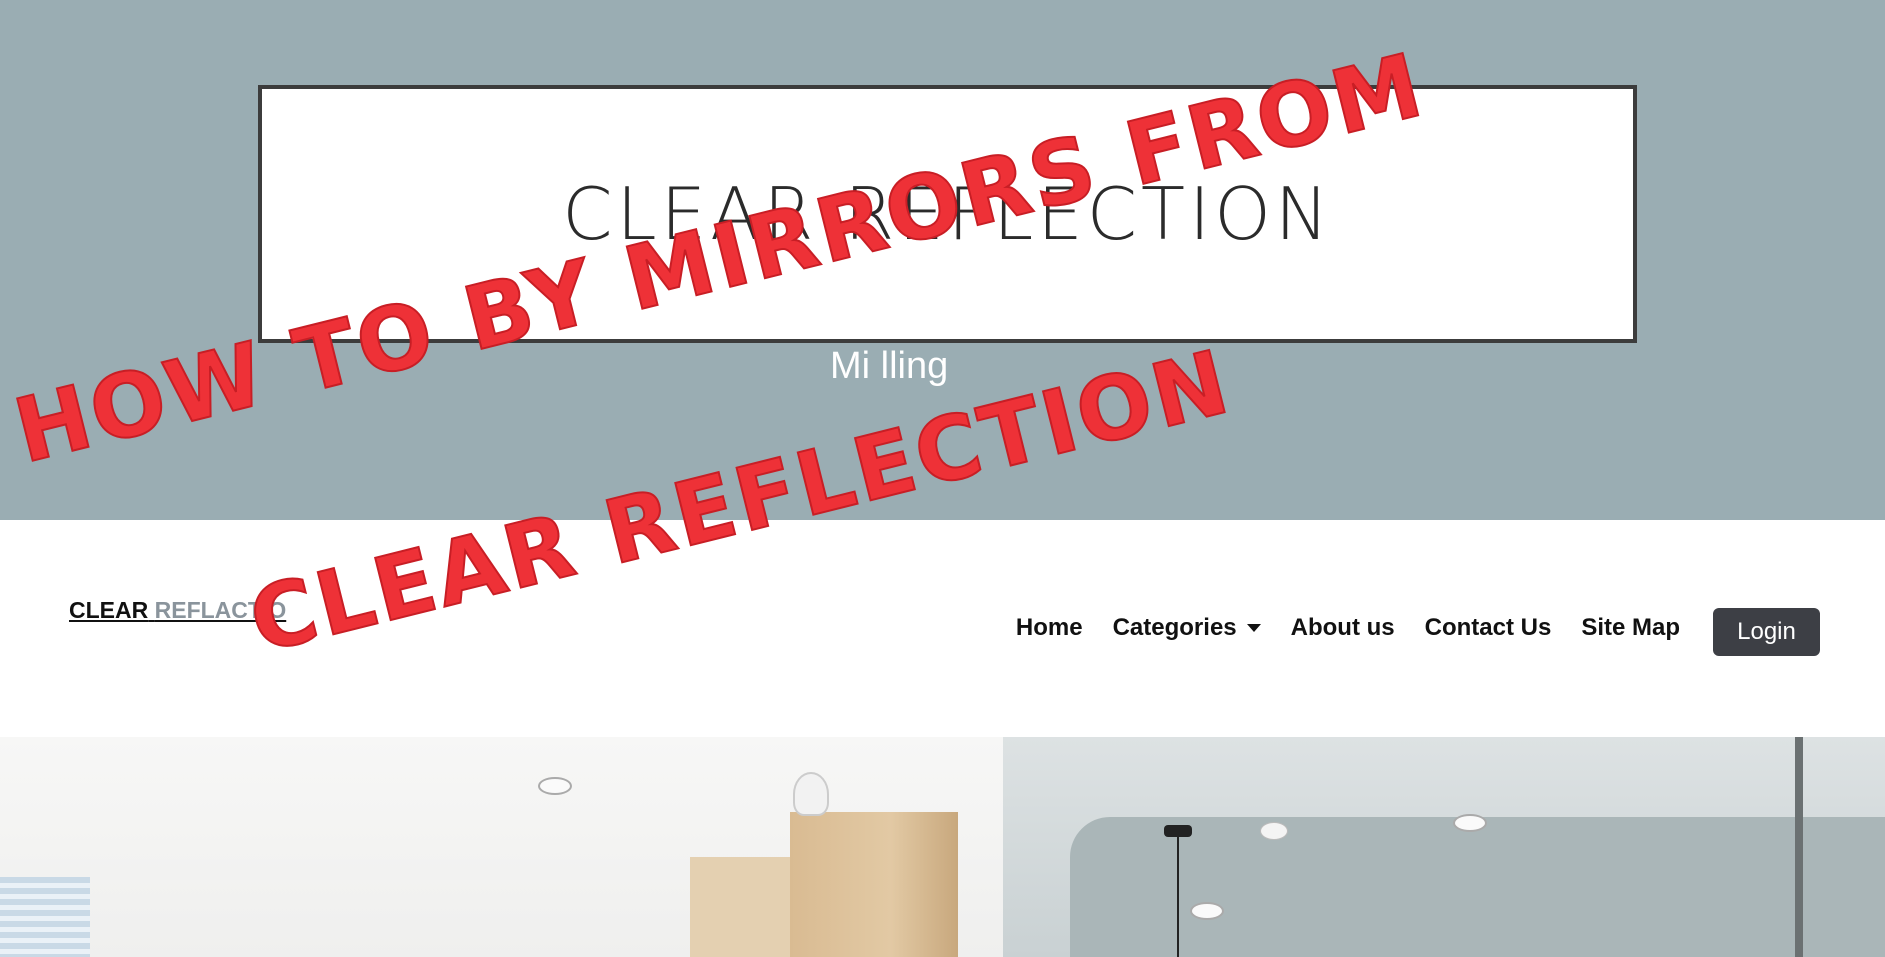 This screenshot has height=957, width=1885. I want to click on nav-home: Home, so click(1049, 628).